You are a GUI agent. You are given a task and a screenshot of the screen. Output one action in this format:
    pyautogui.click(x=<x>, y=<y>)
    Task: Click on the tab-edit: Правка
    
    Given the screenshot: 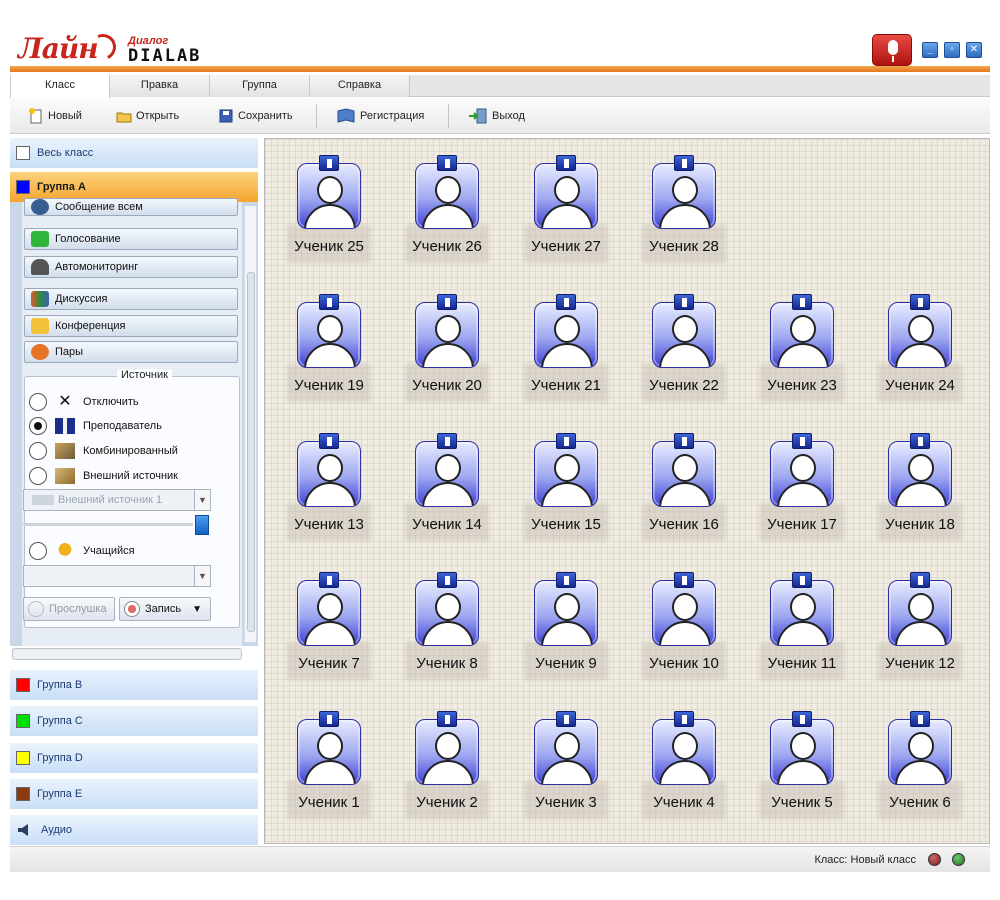 What is the action you would take?
    pyautogui.click(x=160, y=86)
    